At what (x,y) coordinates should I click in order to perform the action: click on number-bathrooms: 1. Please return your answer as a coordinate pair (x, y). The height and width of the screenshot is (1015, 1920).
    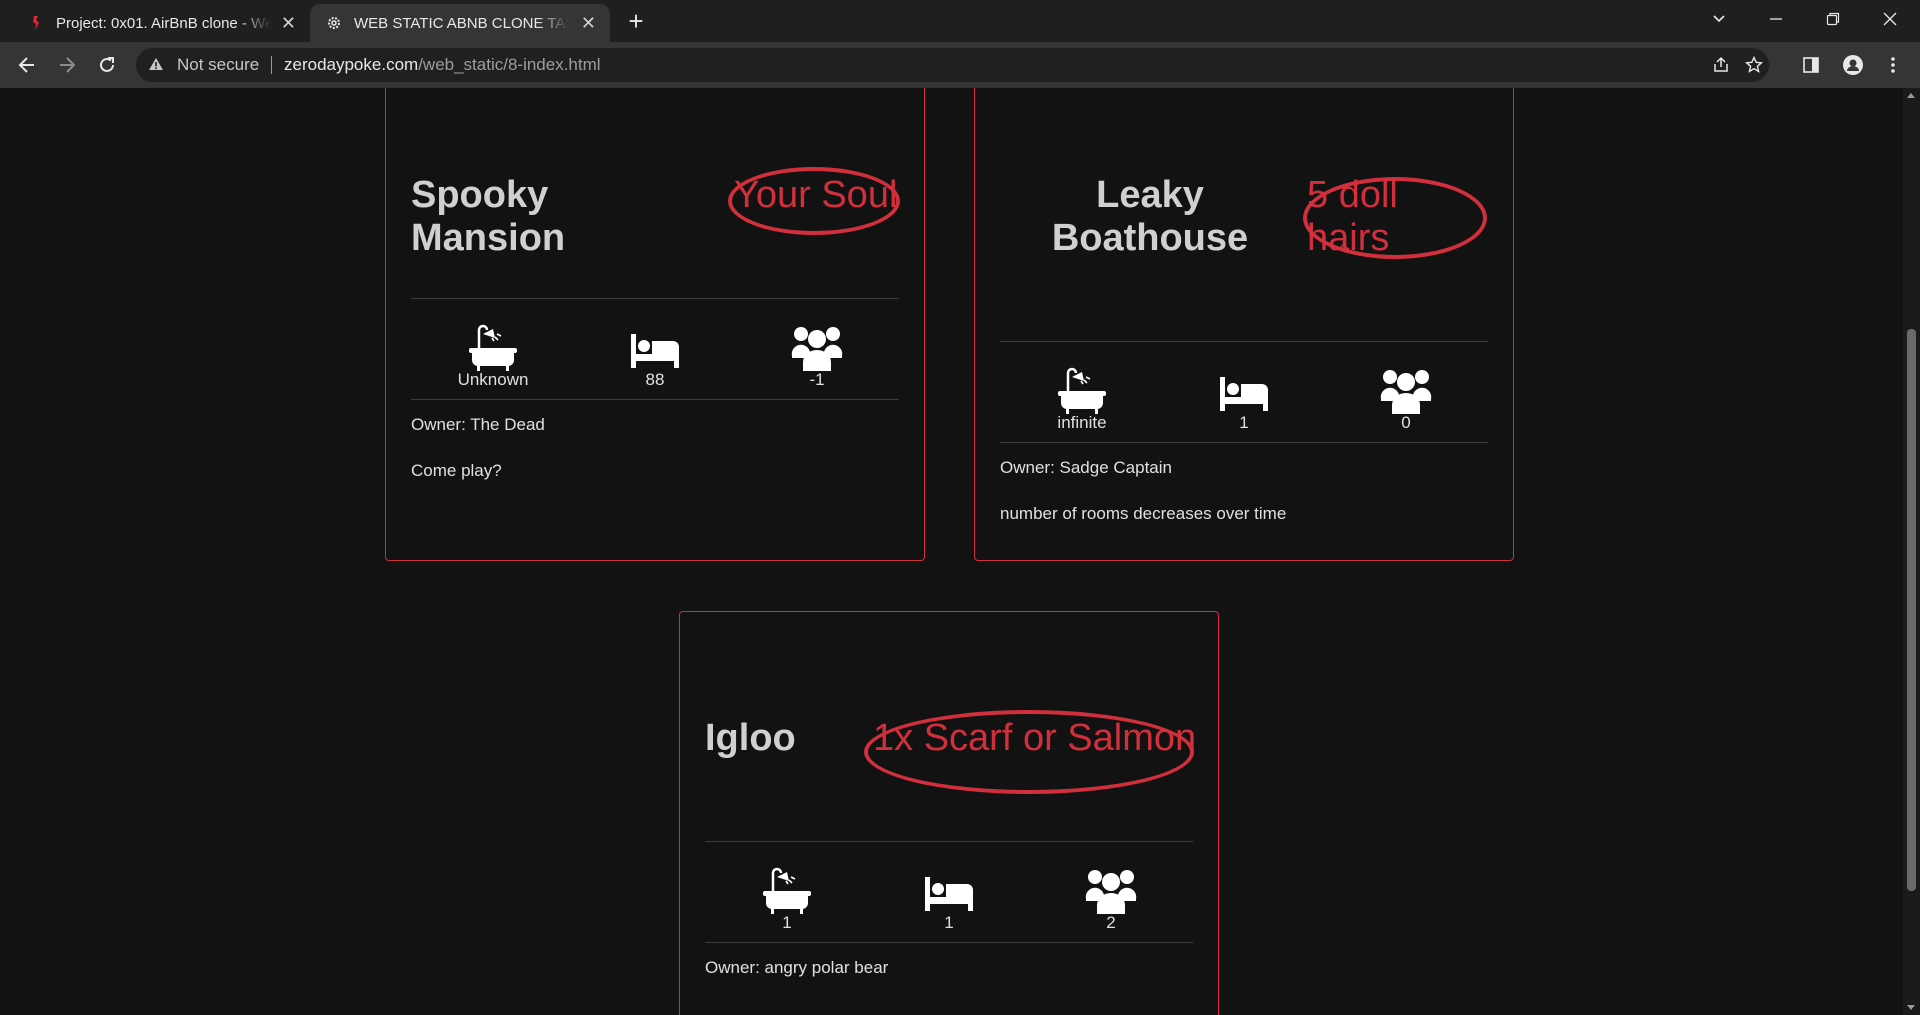
    Looking at the image, I should click on (787, 900).